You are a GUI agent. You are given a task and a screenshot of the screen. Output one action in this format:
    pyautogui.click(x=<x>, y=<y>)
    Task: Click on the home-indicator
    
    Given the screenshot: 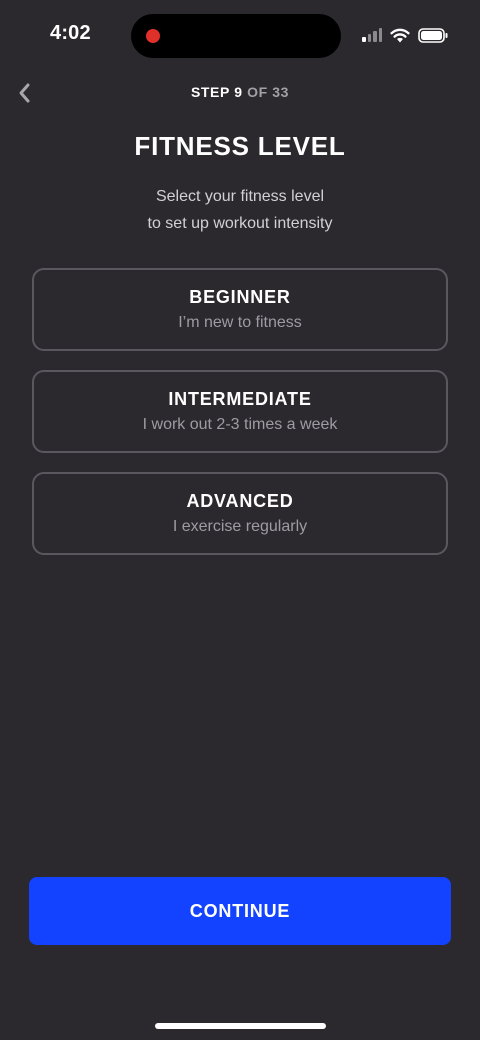 What is the action you would take?
    pyautogui.click(x=240, y=1026)
    